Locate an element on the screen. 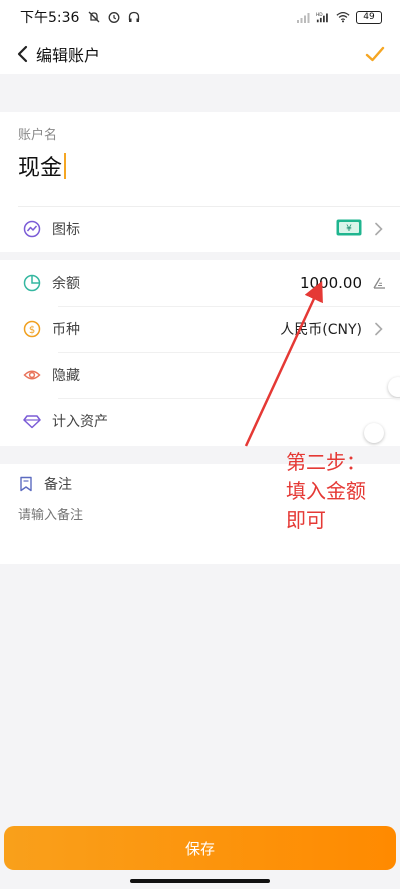 This screenshot has width=400, height=889. home-indicator is located at coordinates (200, 881).